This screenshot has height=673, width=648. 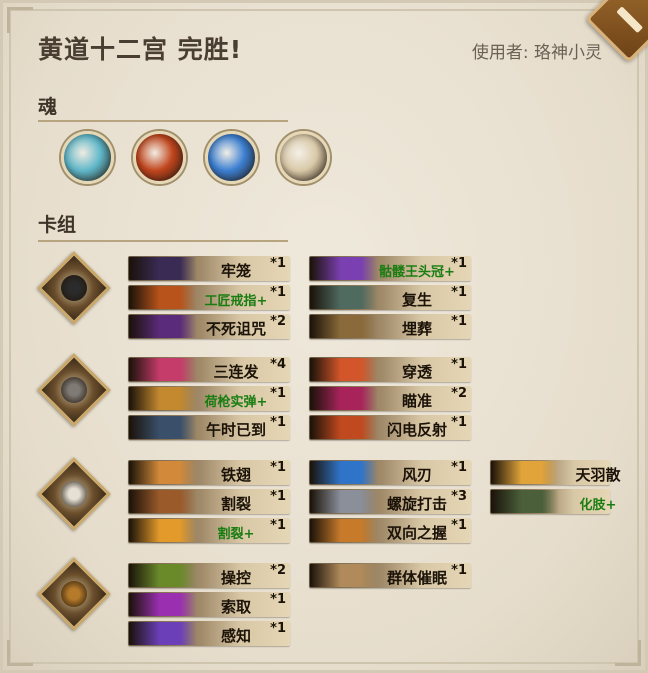 I want to click on card-item: 天羽散, so click(x=555, y=472).